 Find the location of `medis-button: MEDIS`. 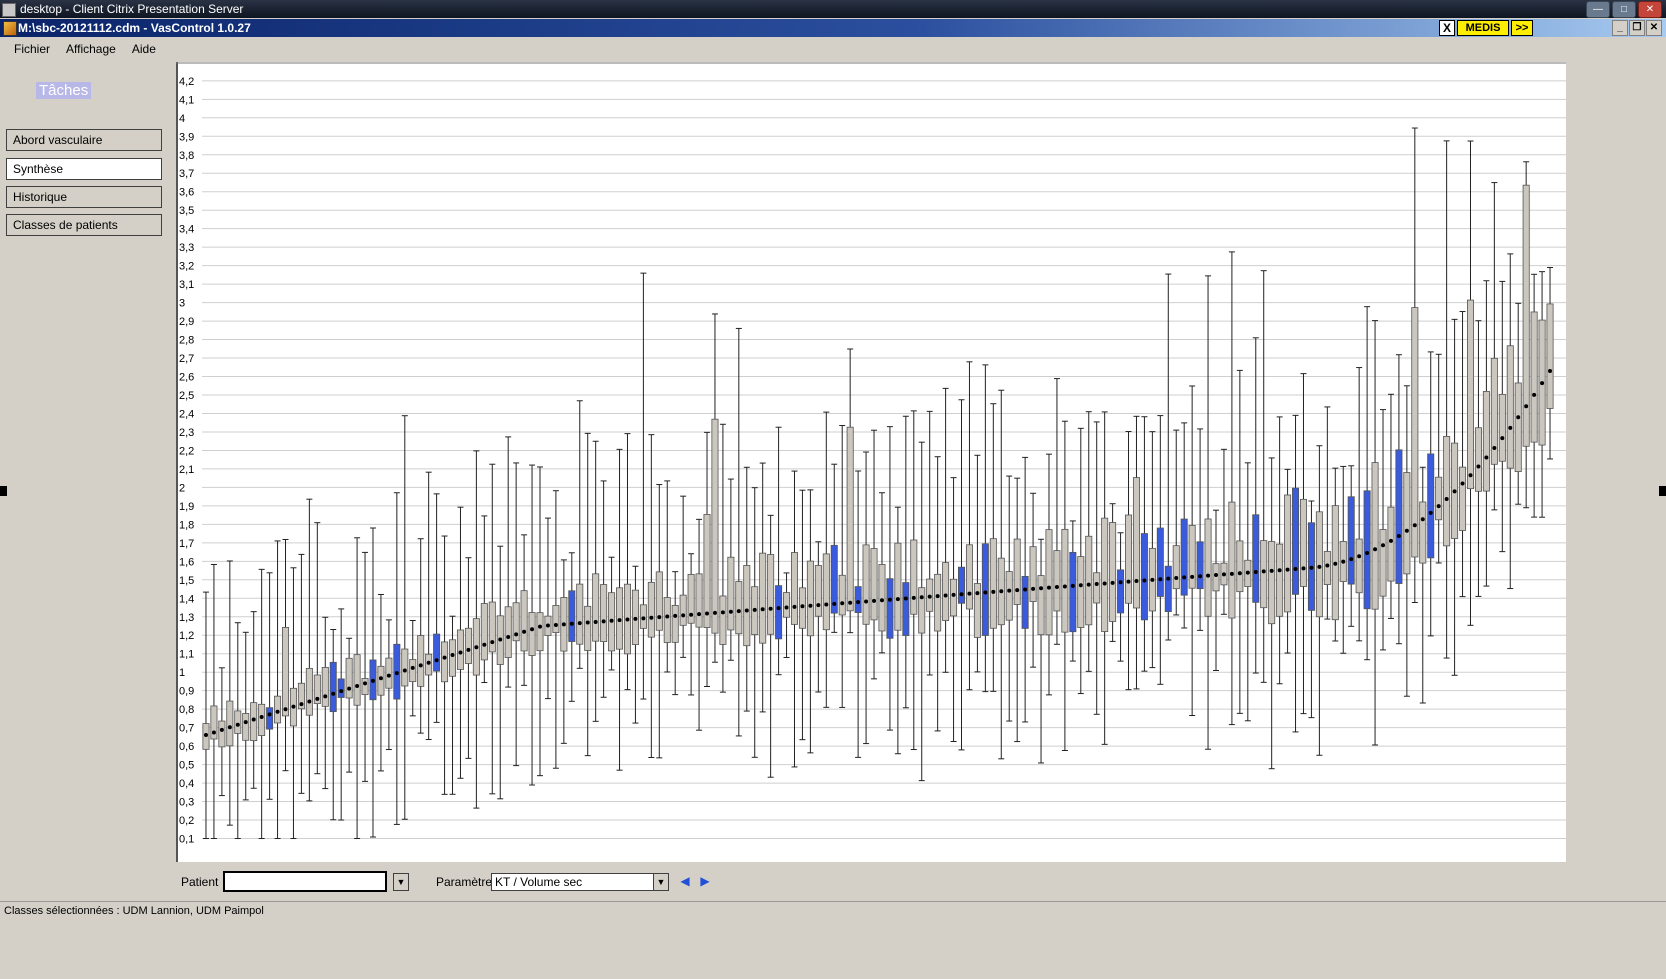

medis-button: MEDIS is located at coordinates (1483, 28).